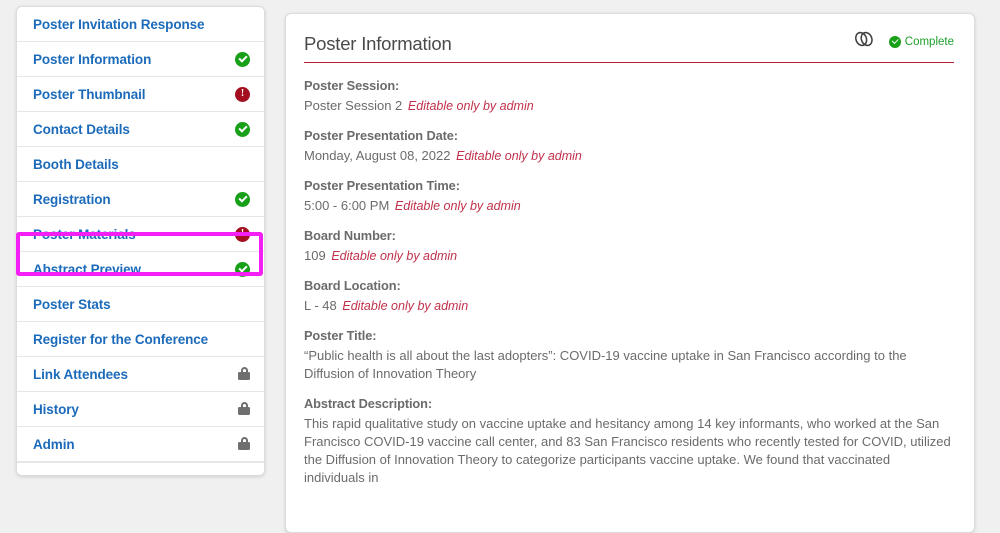  I want to click on field-label: Poster Presentation Time:, so click(382, 185).